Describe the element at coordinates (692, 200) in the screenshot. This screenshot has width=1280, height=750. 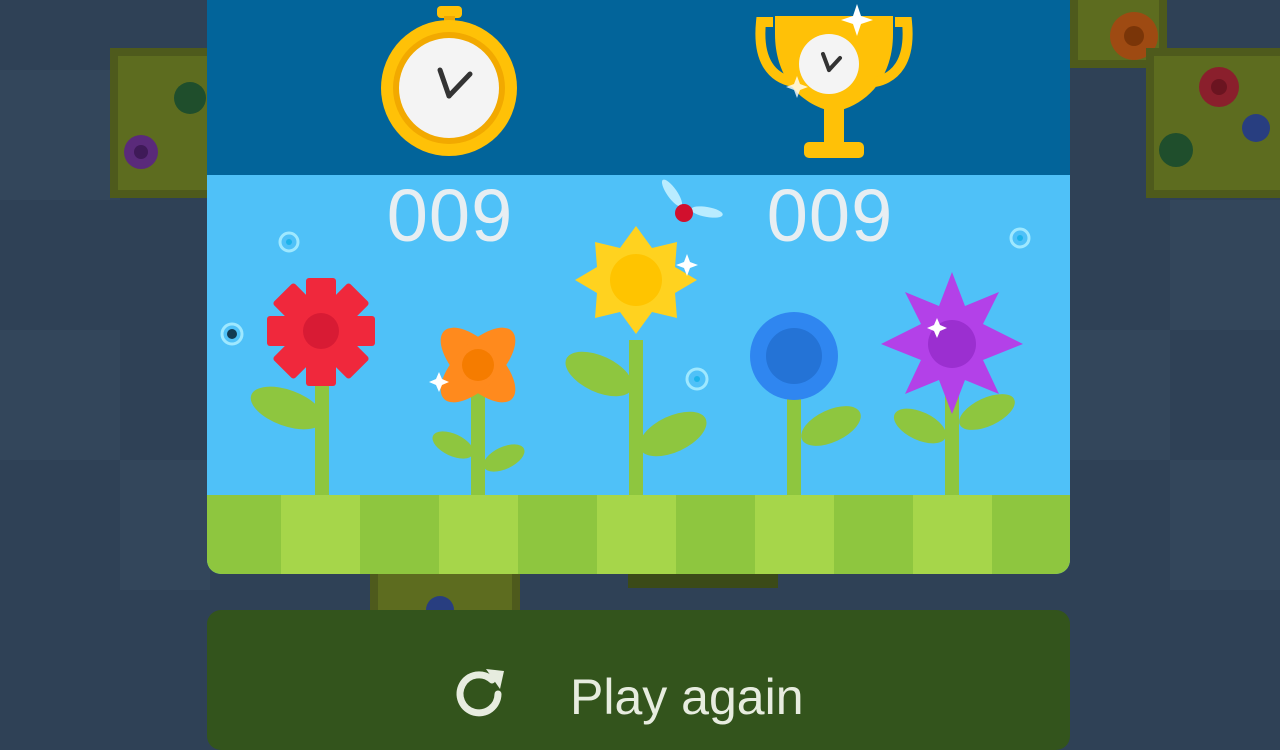
I see `ladybug-sprite` at that location.